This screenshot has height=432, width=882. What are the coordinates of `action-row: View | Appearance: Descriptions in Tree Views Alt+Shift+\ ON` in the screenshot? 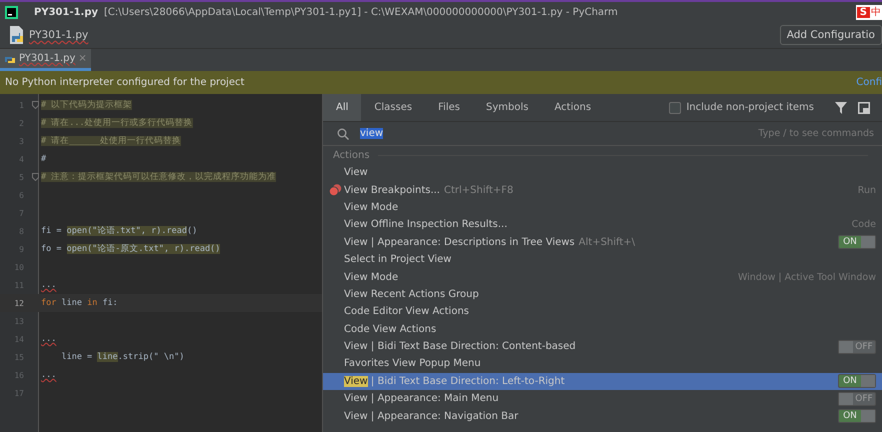 It's located at (602, 242).